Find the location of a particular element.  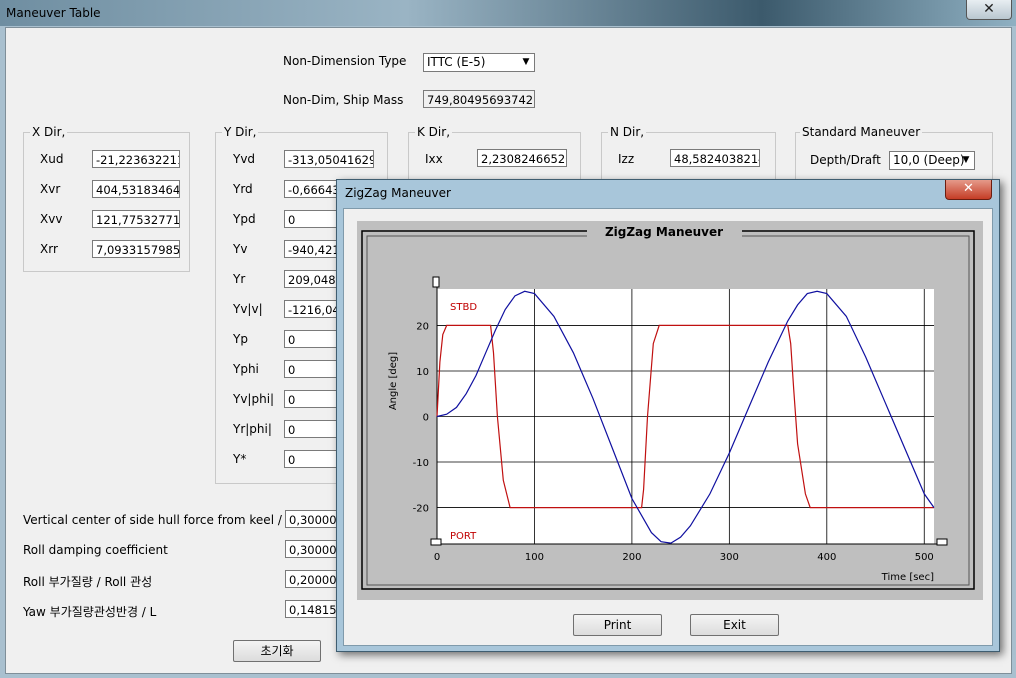

x-param-label: Xvv is located at coordinates (51, 219).